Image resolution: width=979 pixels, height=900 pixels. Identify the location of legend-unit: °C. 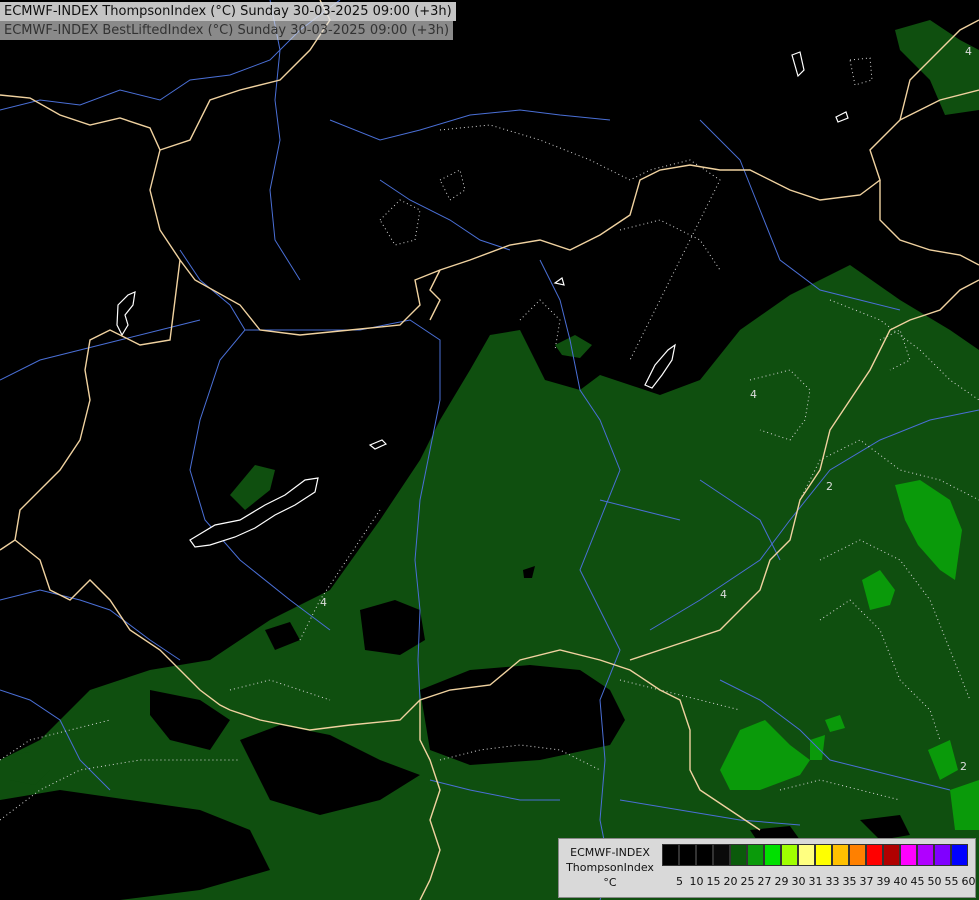
(610, 882).